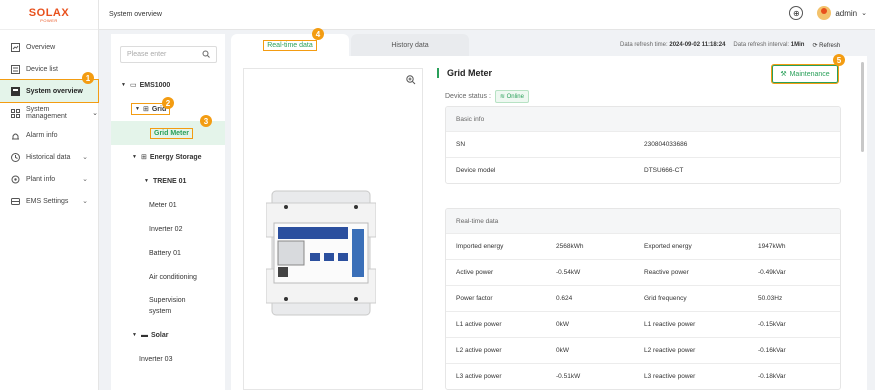 The image size is (875, 390). Describe the element at coordinates (206, 55) in the screenshot. I see `search-icon` at that location.